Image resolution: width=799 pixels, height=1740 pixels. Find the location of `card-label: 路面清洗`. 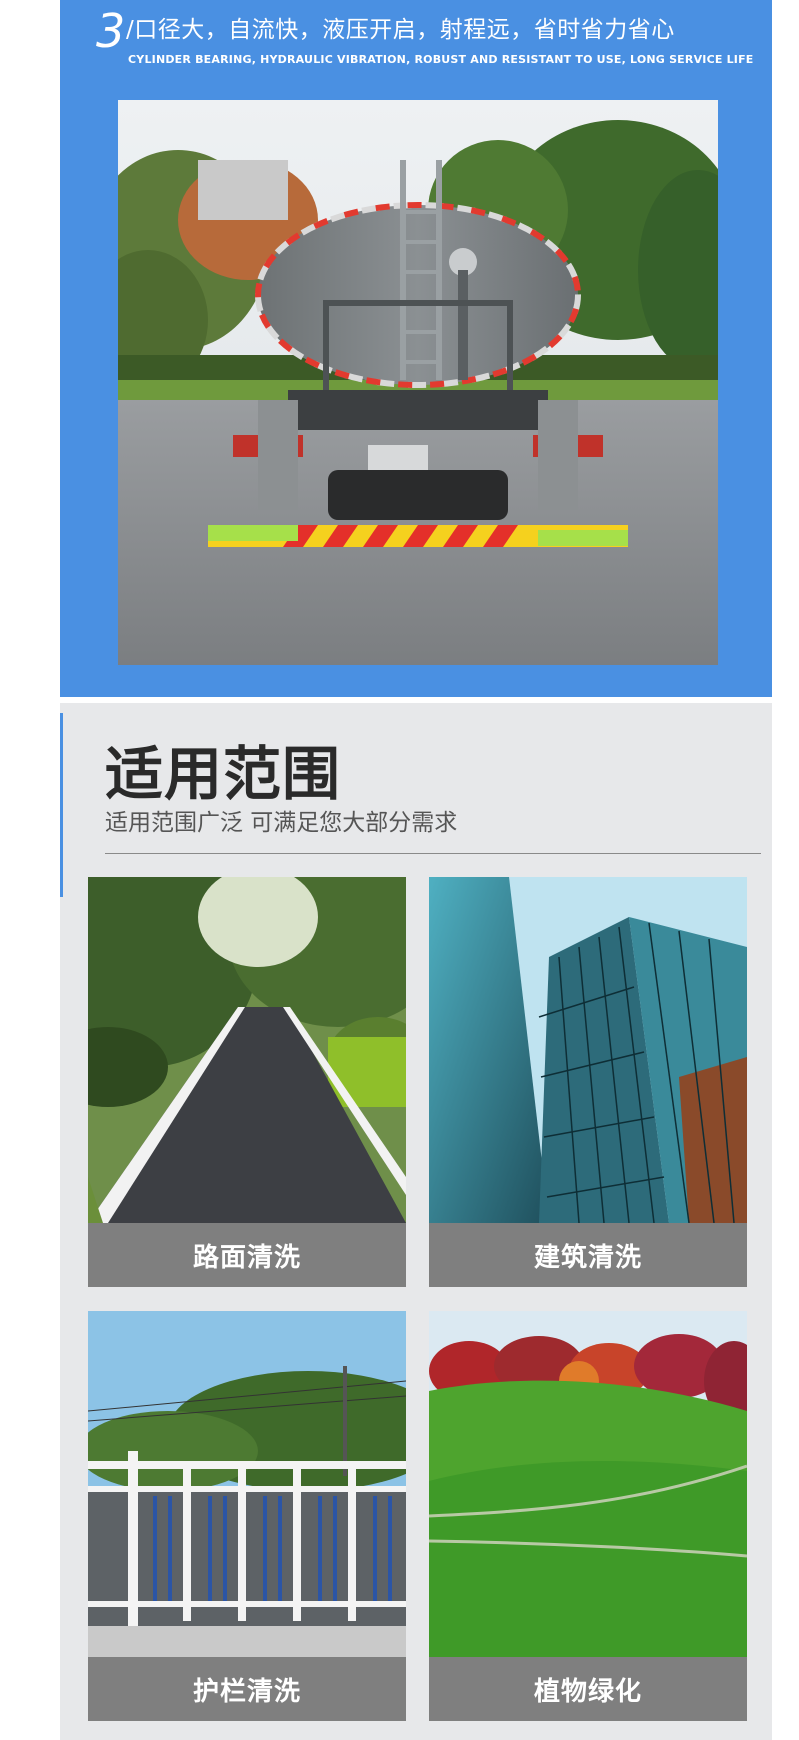

card-label: 路面清洗 is located at coordinates (246, 1257).